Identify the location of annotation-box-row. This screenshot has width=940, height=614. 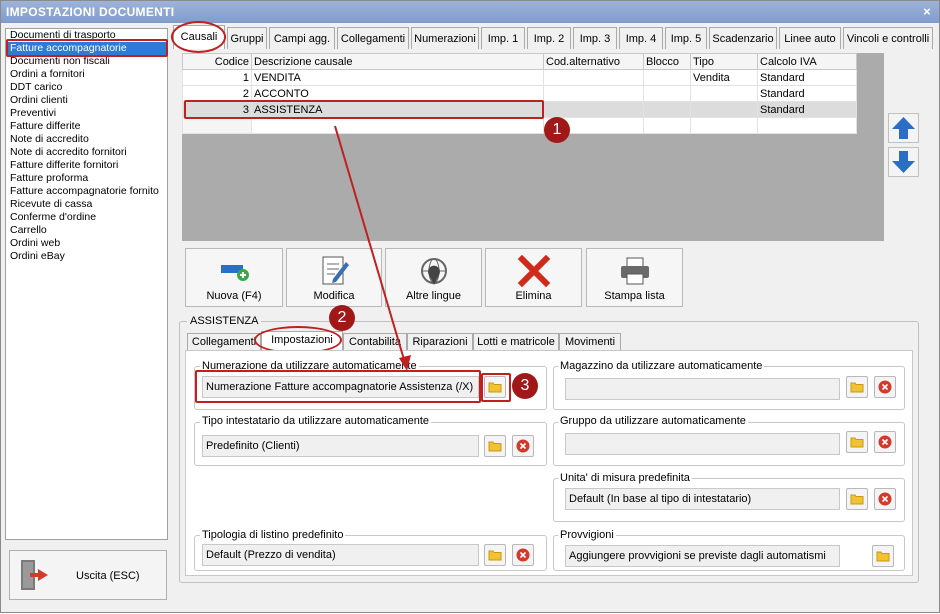
(364, 109).